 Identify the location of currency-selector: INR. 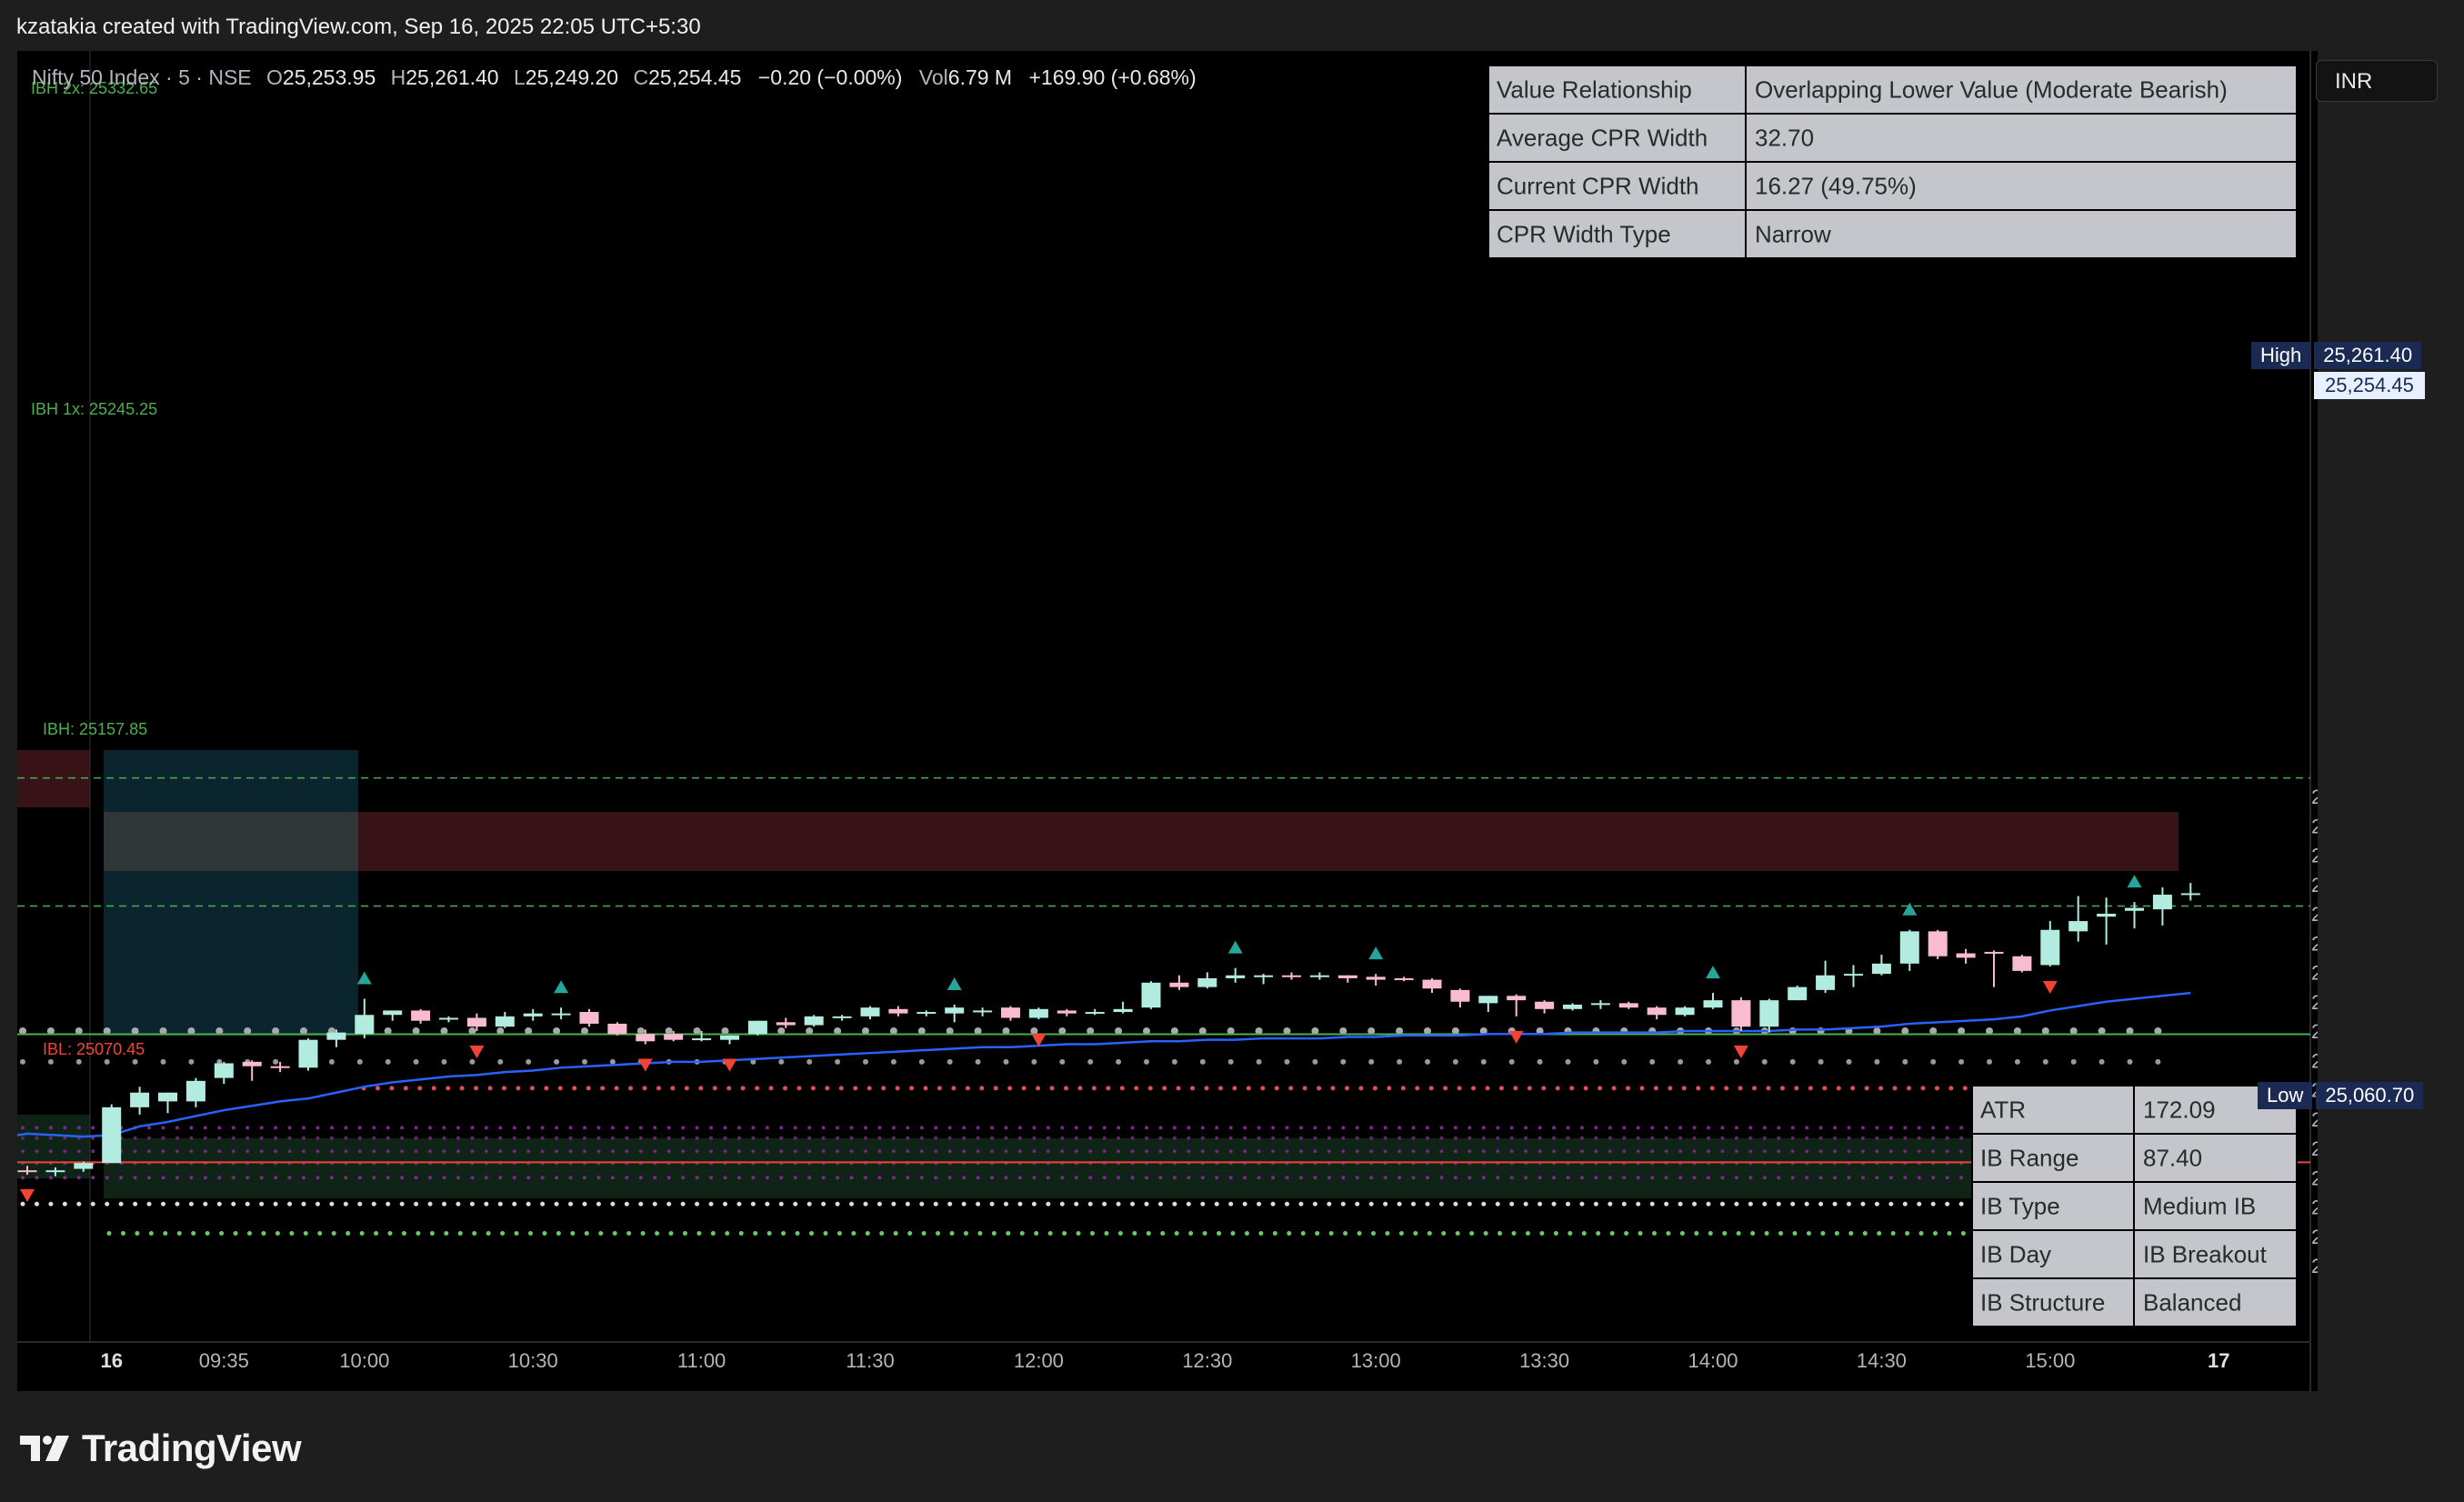
(2377, 81).